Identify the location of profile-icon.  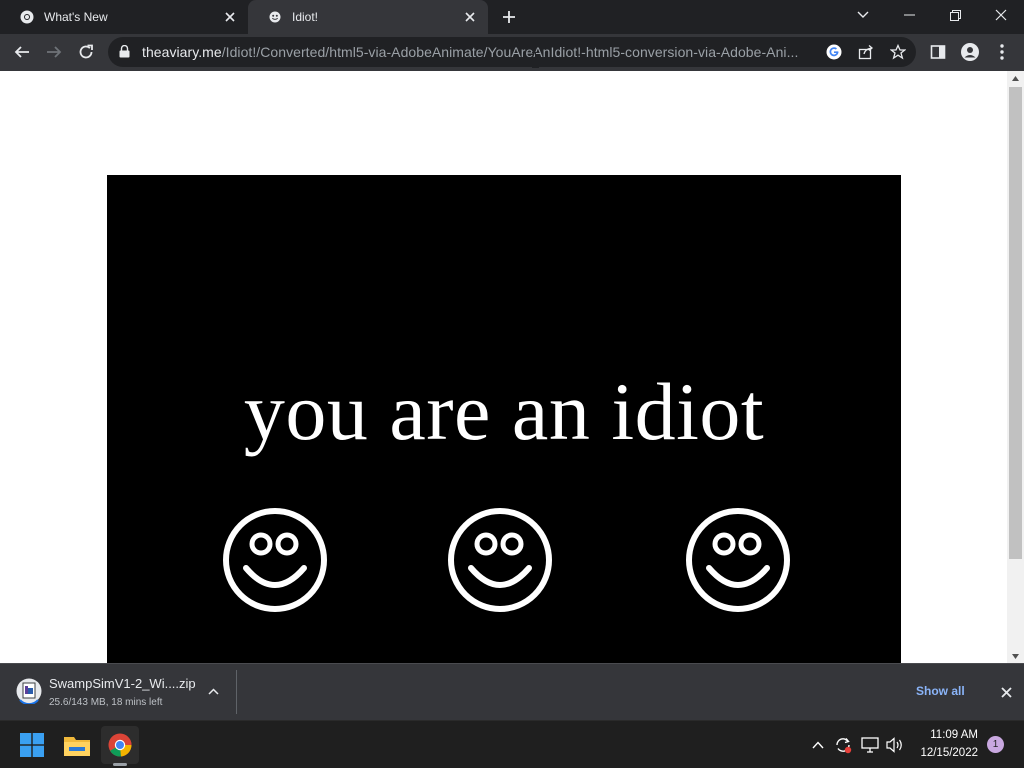
(970, 52).